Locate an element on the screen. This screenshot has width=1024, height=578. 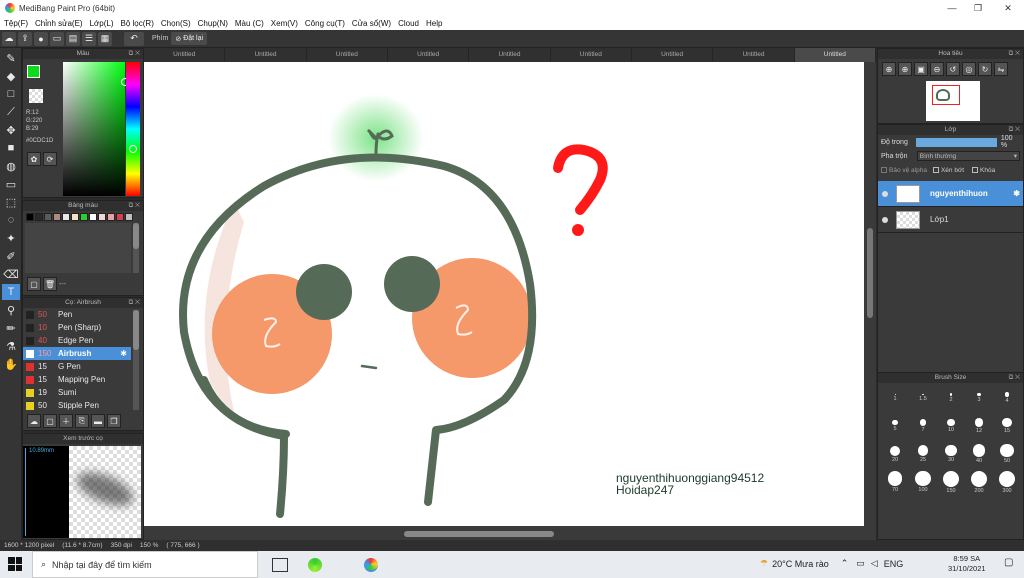
hand-tool-icon: ✋ is located at coordinates (11, 364).